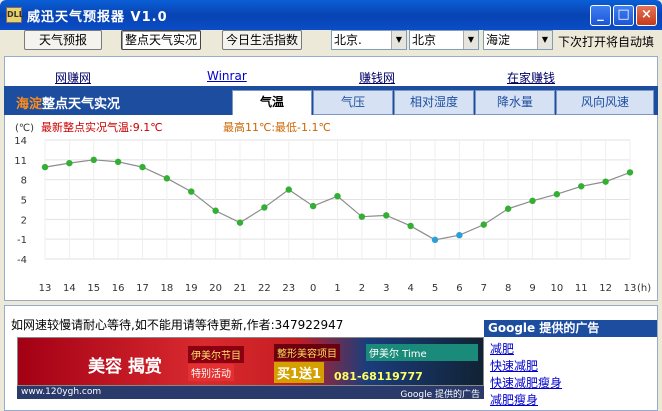 The image size is (662, 411). I want to click on google-ad-link: 快速减肥瘦身, so click(526, 382).